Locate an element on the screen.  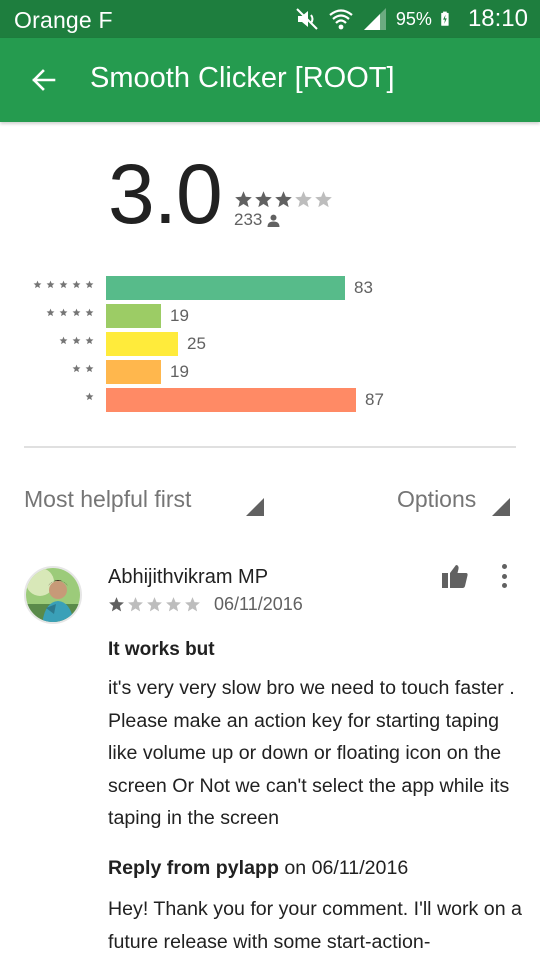
review-date: 06/11/2016 is located at coordinates (258, 604).